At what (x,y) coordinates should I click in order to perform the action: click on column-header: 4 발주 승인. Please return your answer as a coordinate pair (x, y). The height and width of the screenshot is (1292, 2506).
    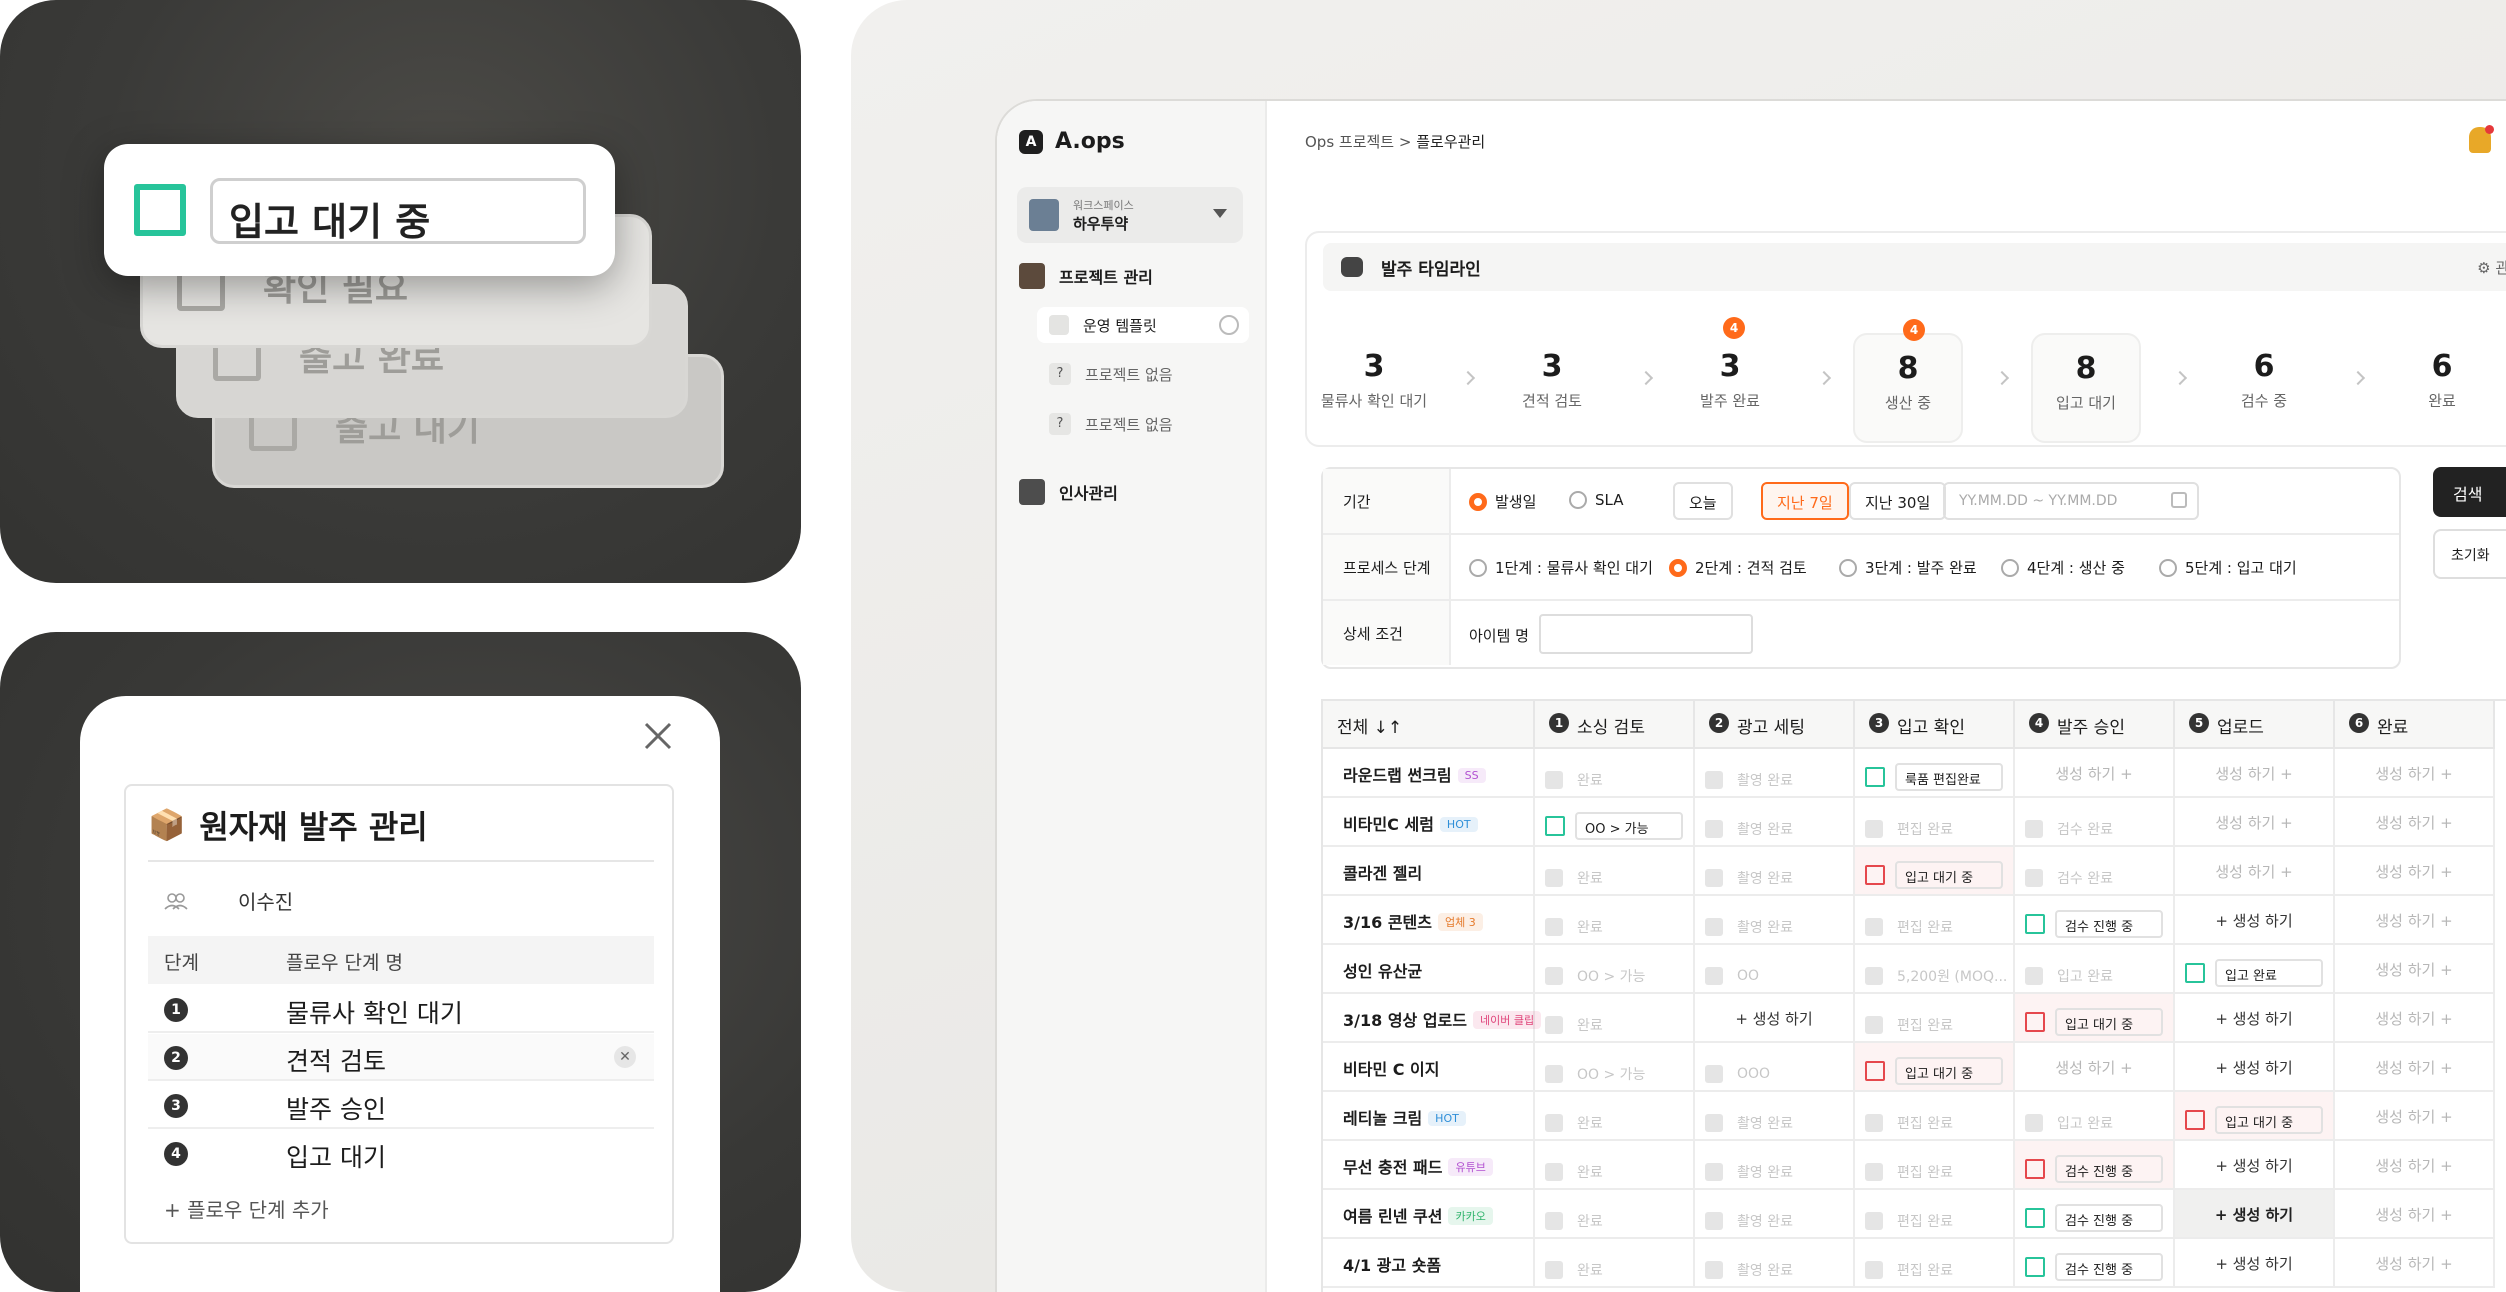
    Looking at the image, I should click on (2095, 725).